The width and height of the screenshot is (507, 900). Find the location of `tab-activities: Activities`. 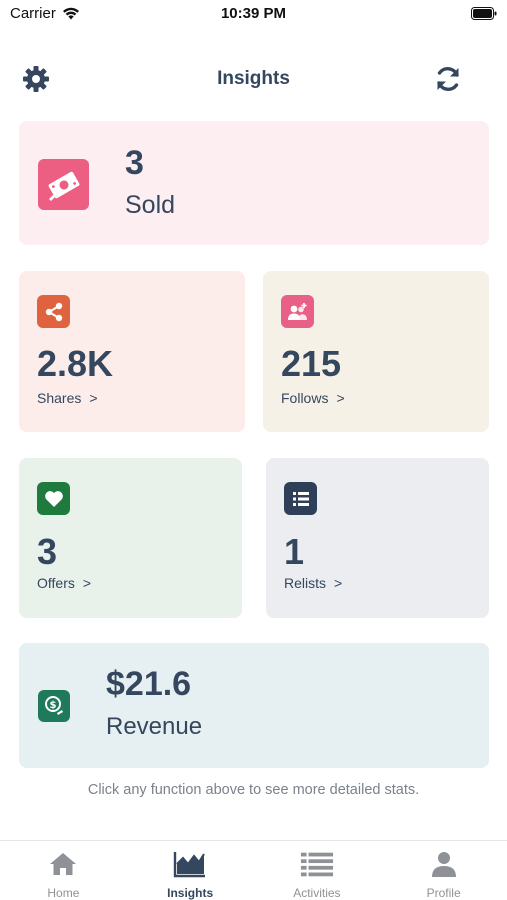

tab-activities: Activities is located at coordinates (317, 870).